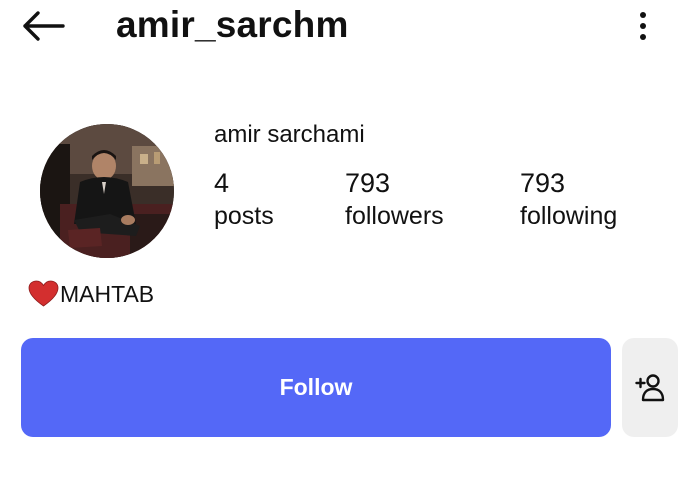 This screenshot has height=500, width=700. I want to click on arrow-left-icon, so click(44, 26).